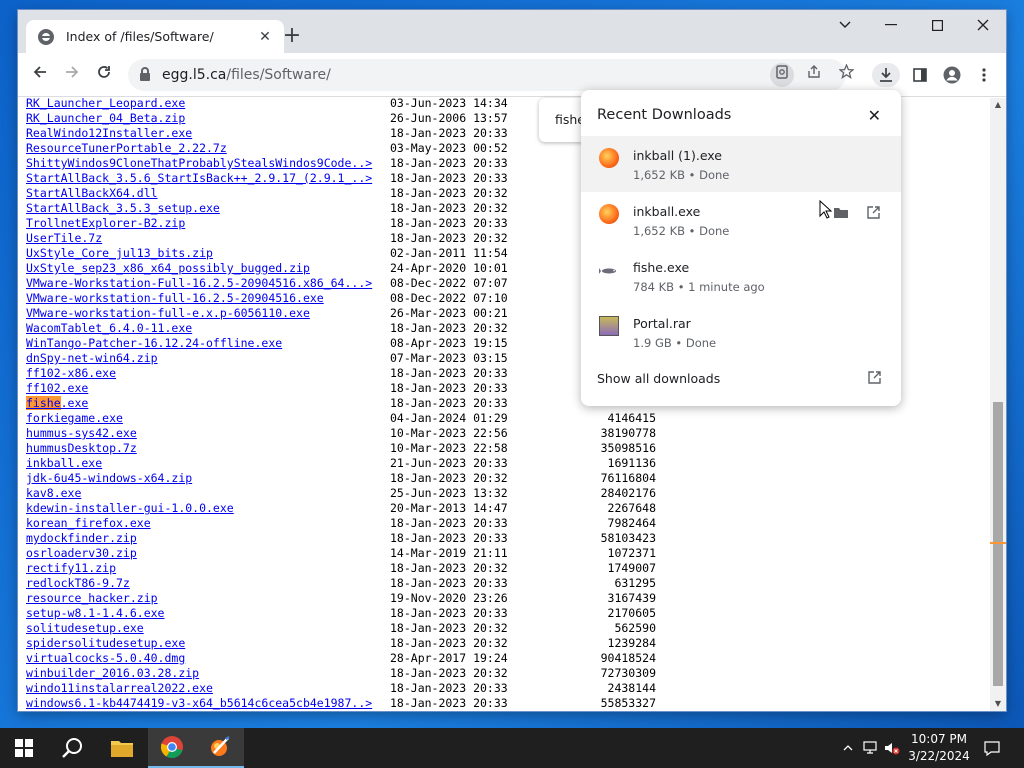  What do you see at coordinates (208, 463) in the screenshot?
I see `file-link: inkball.exe` at bounding box center [208, 463].